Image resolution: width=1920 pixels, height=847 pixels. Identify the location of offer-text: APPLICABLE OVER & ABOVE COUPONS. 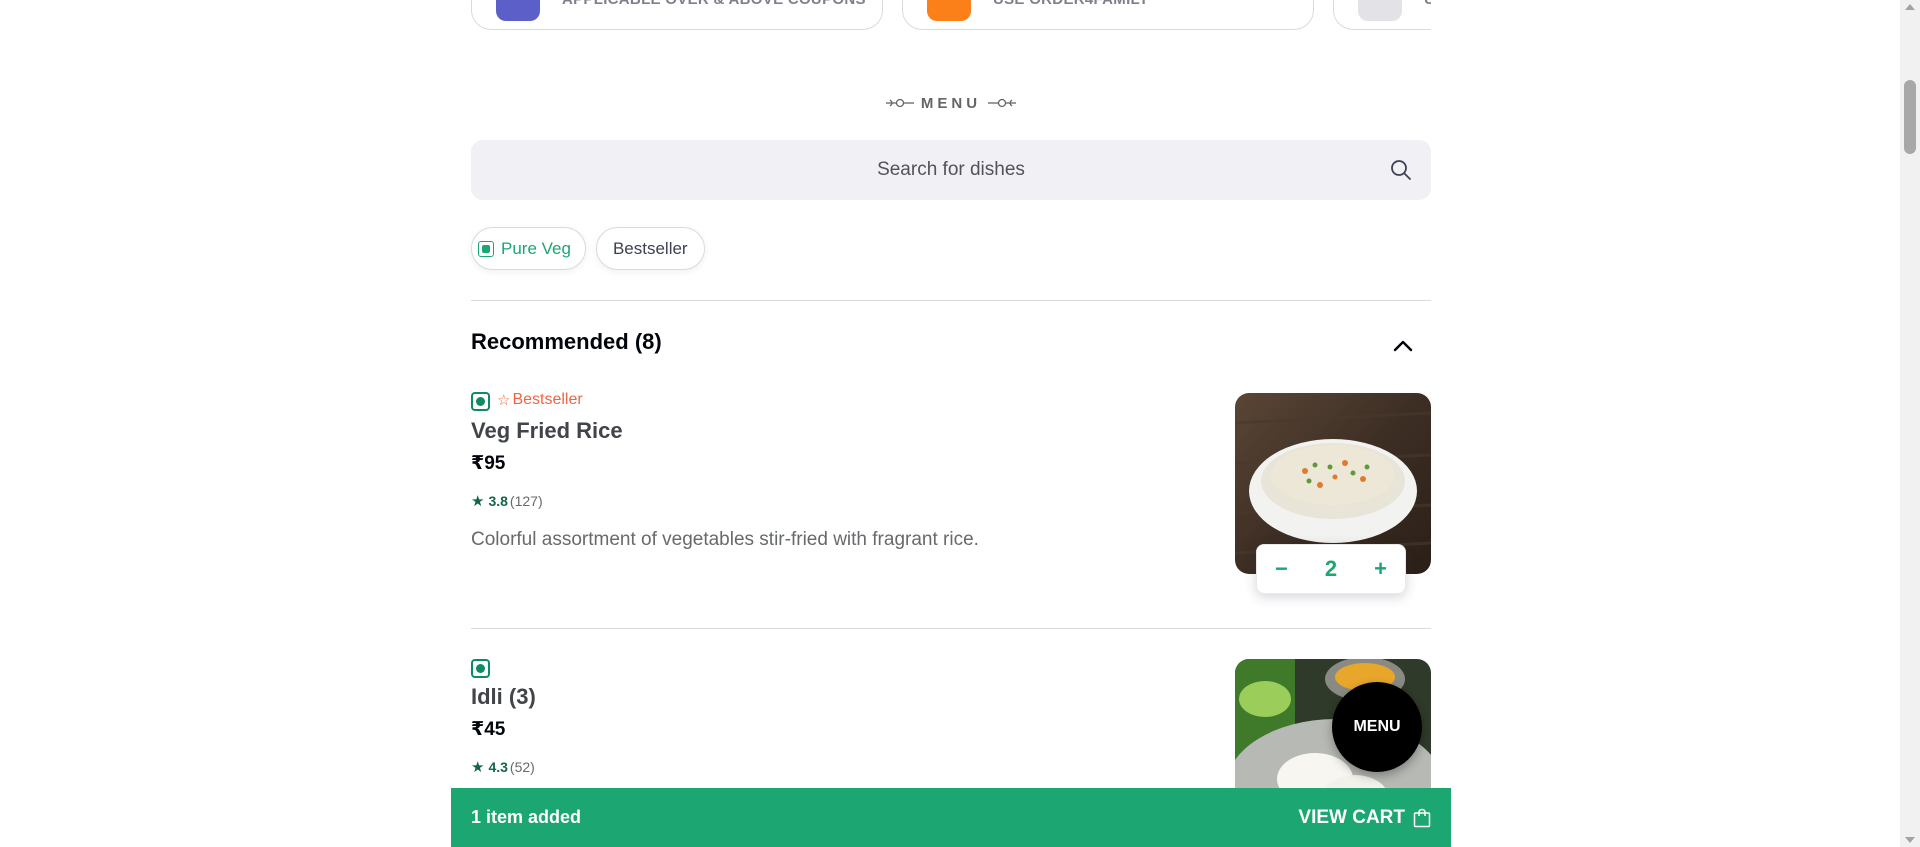
(714, 4).